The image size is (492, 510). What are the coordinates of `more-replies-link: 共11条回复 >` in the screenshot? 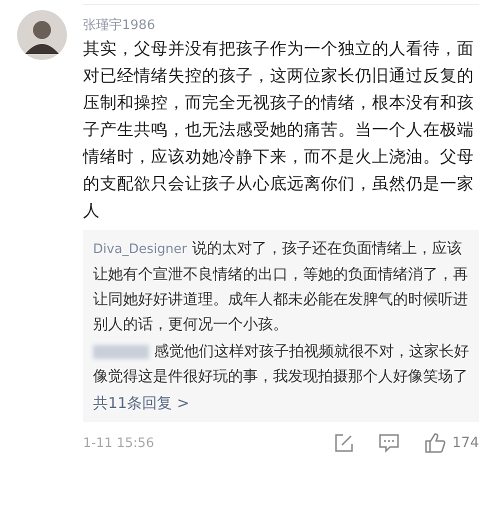 It's located at (281, 403).